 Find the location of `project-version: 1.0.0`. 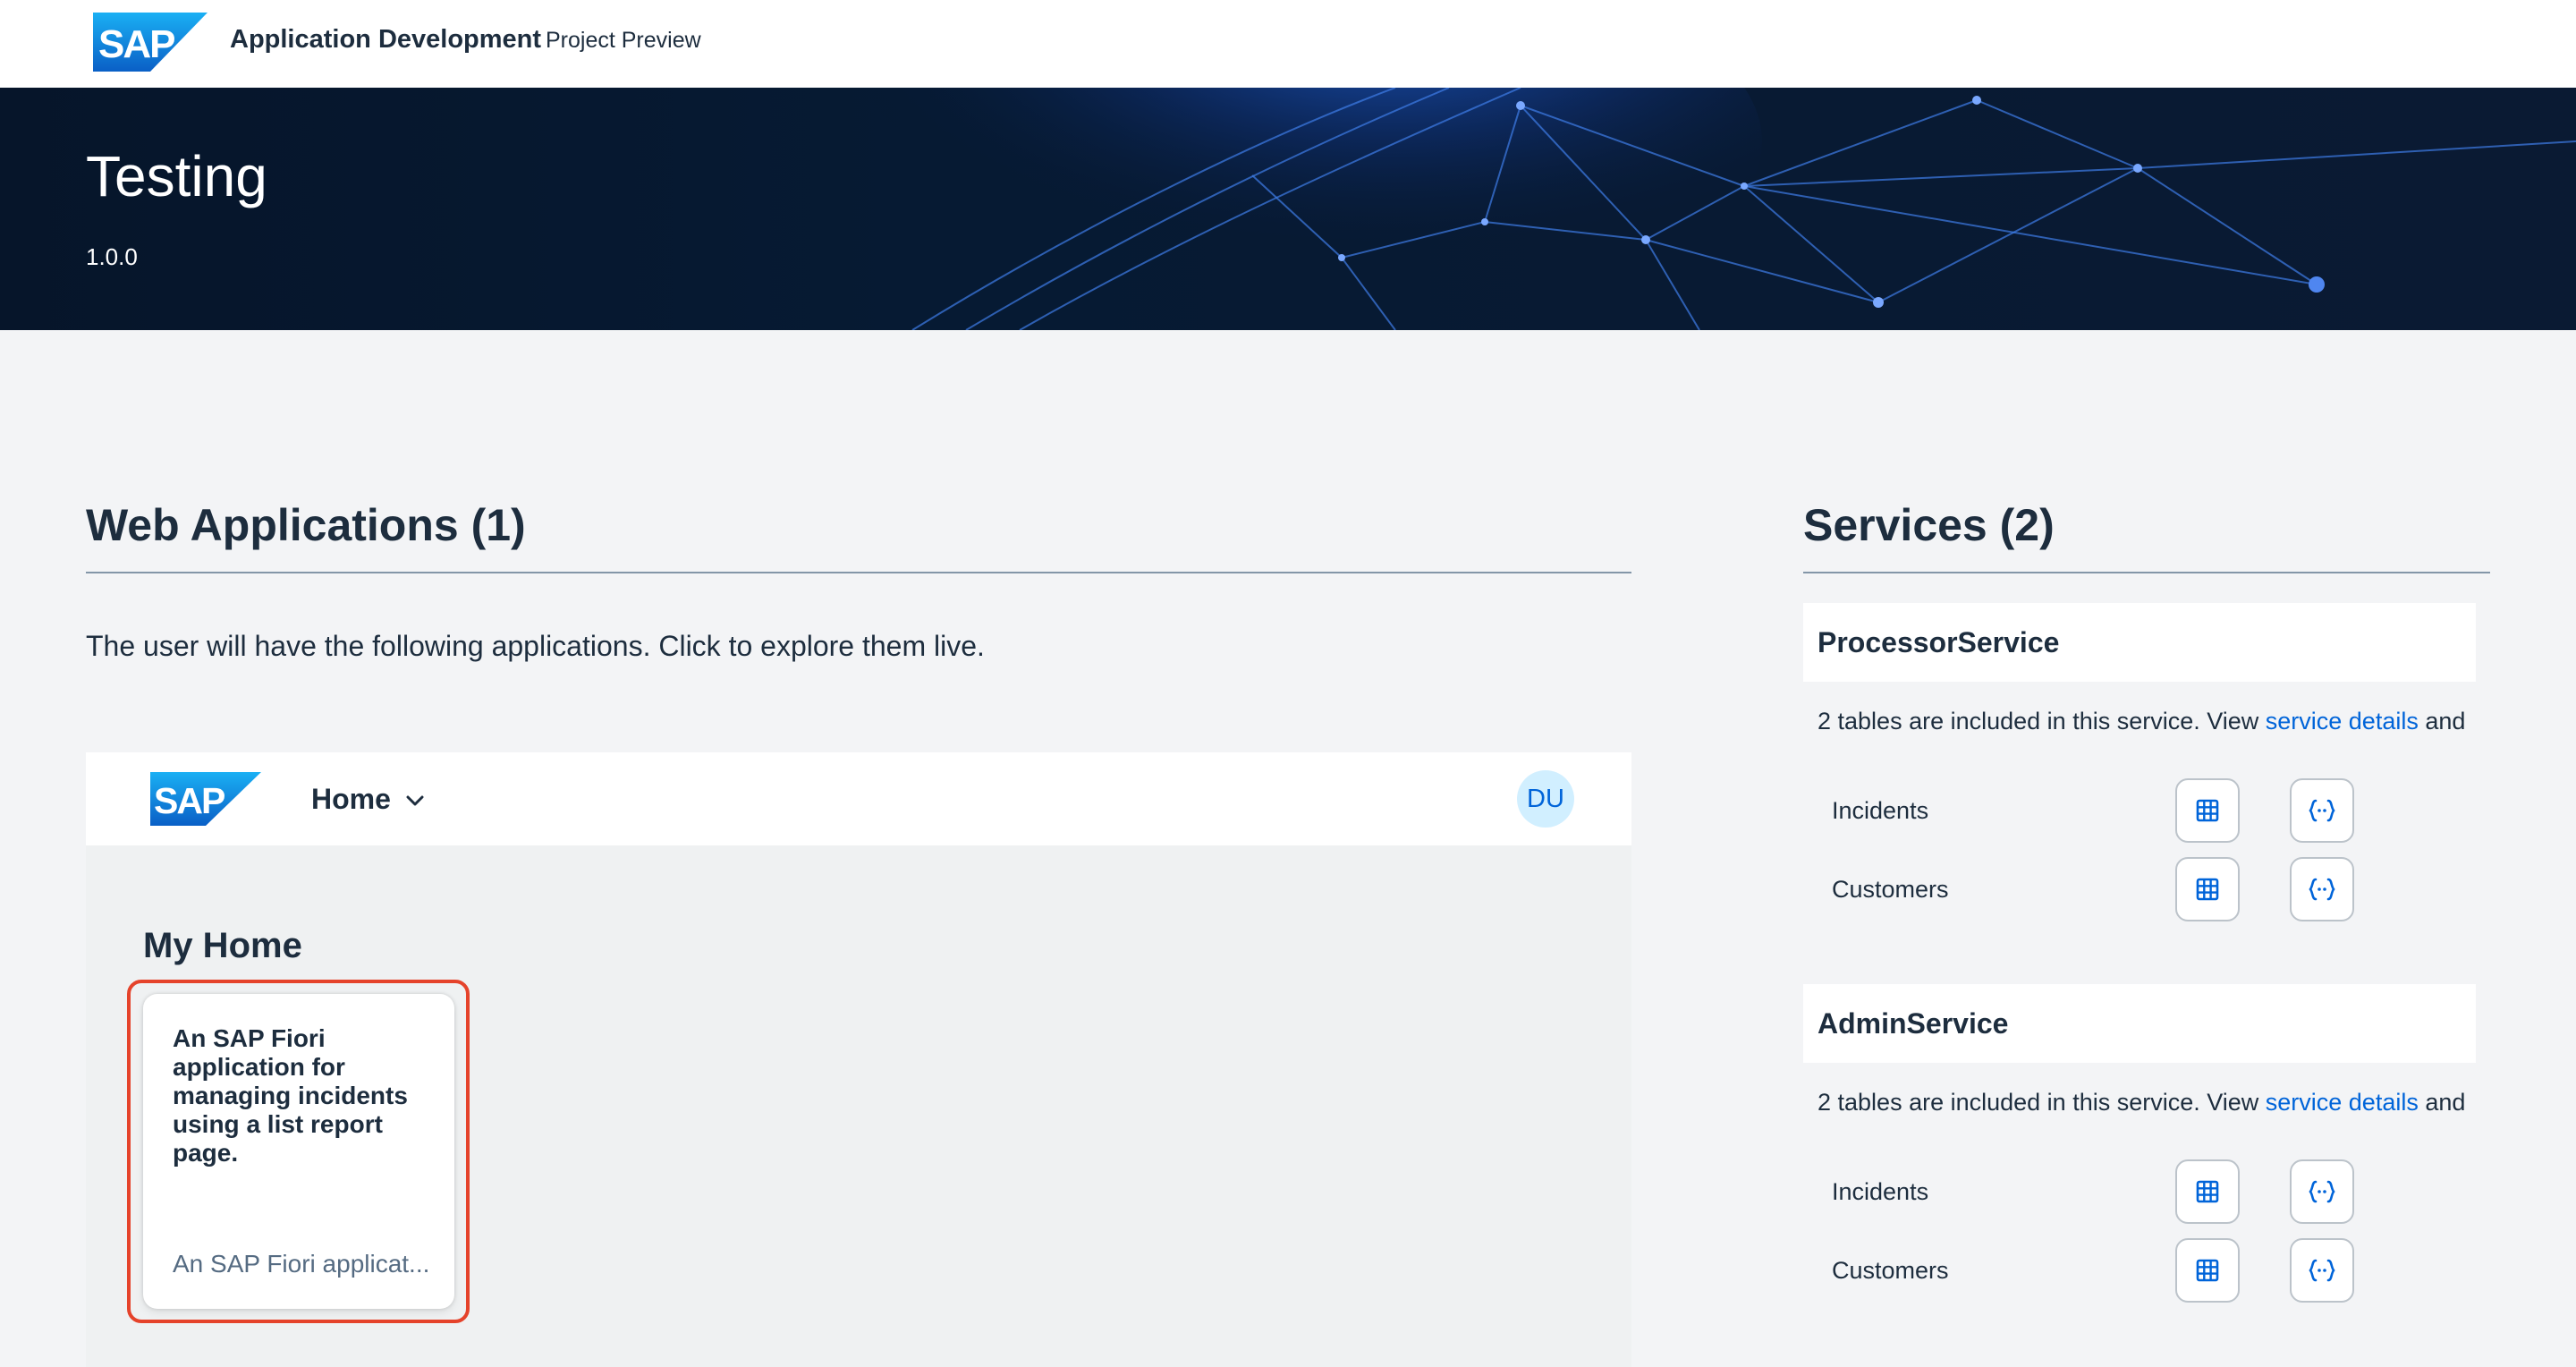

project-version: 1.0.0 is located at coordinates (112, 256).